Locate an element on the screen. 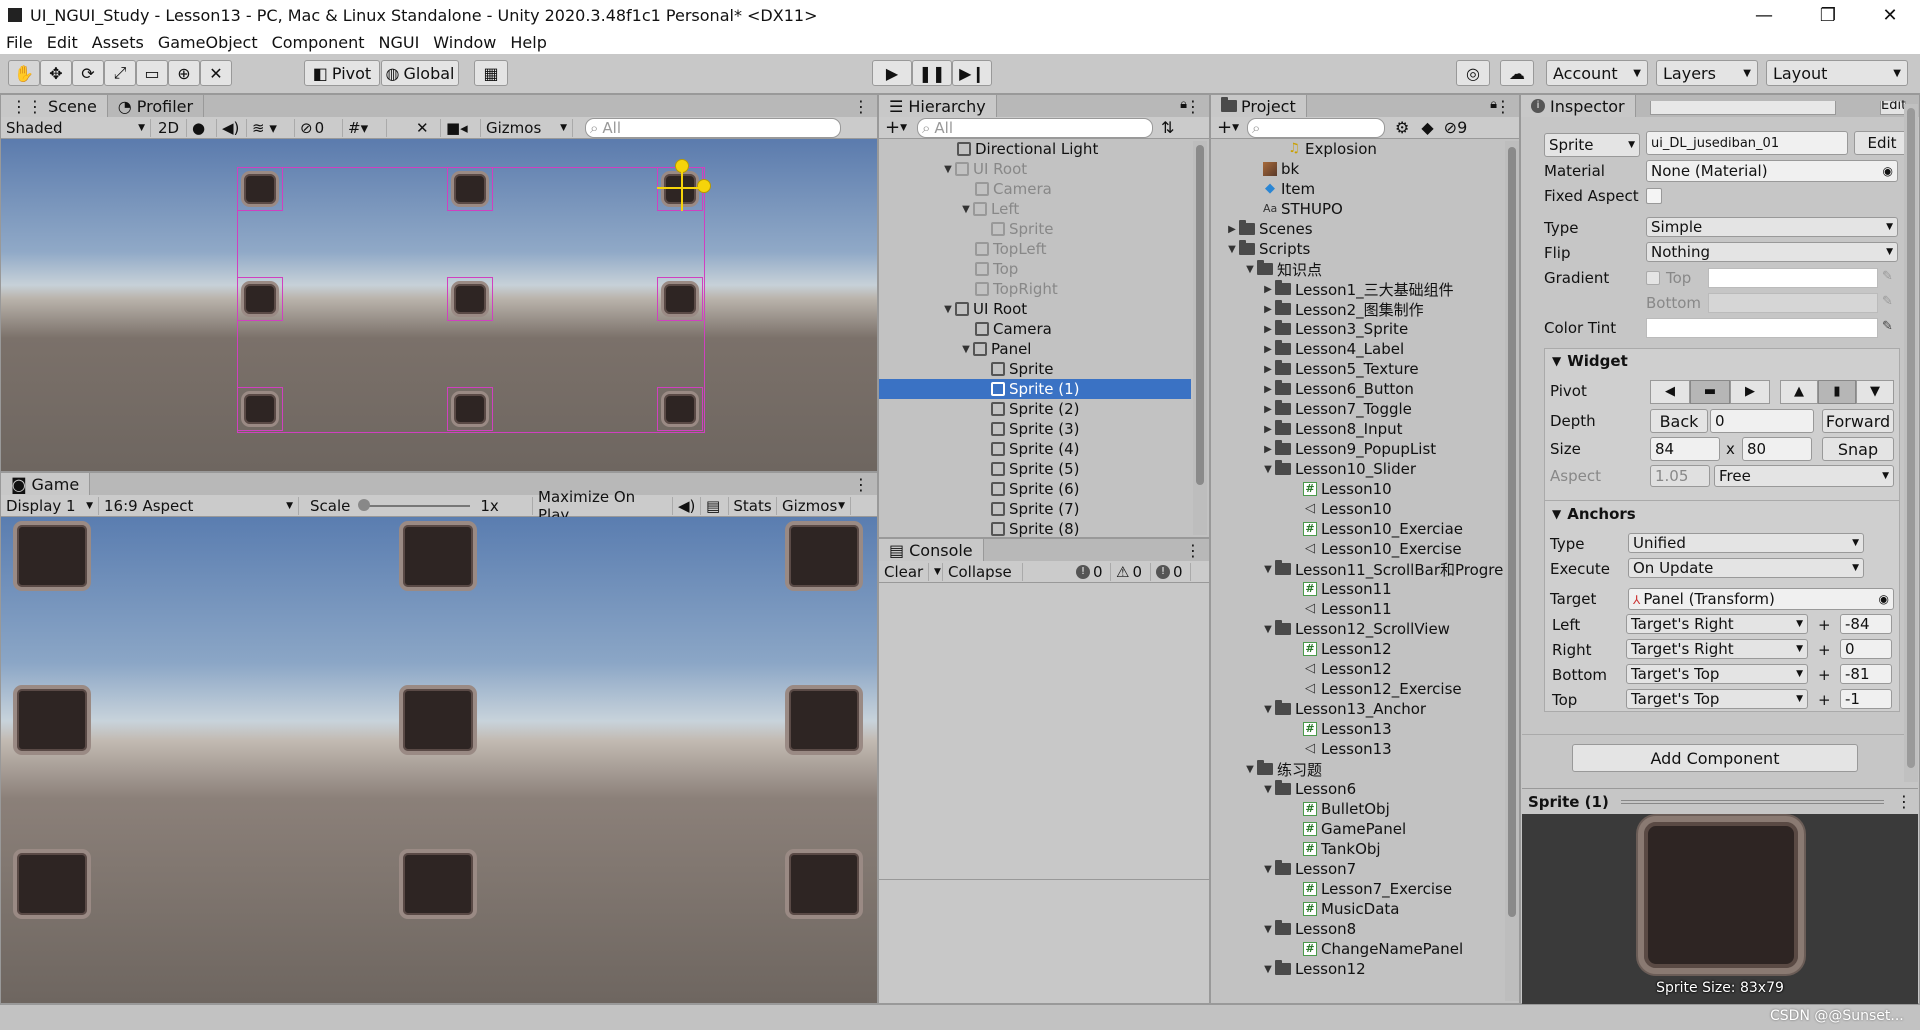 The image size is (1920, 1030). hidden-objects-toggle: ⊘ 0 is located at coordinates (319, 127).